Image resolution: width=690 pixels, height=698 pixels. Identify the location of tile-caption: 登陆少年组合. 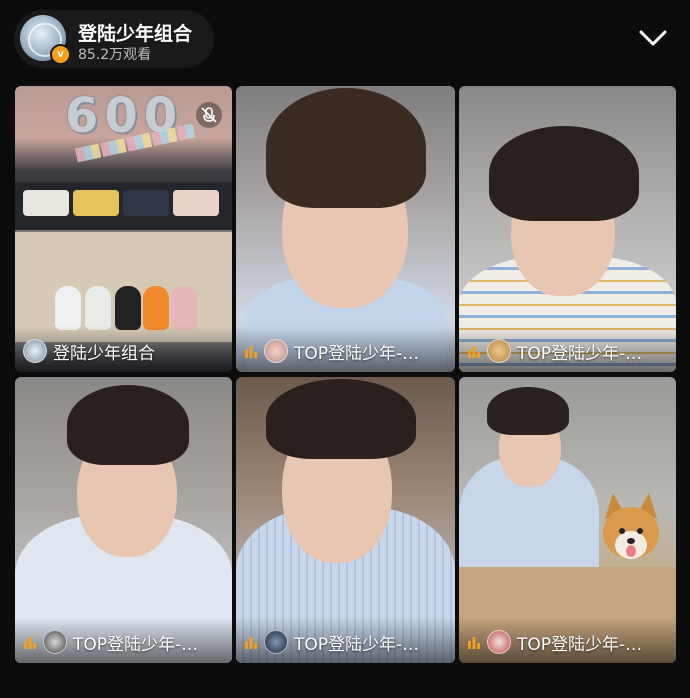
(123, 349).